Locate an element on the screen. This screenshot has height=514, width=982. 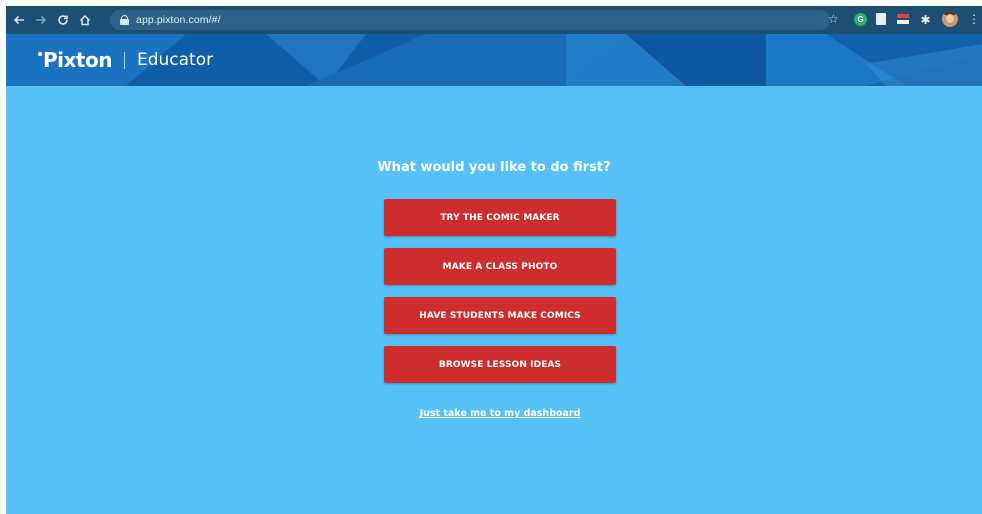
url-text: app.pixton.com/#/ is located at coordinates (178, 20).